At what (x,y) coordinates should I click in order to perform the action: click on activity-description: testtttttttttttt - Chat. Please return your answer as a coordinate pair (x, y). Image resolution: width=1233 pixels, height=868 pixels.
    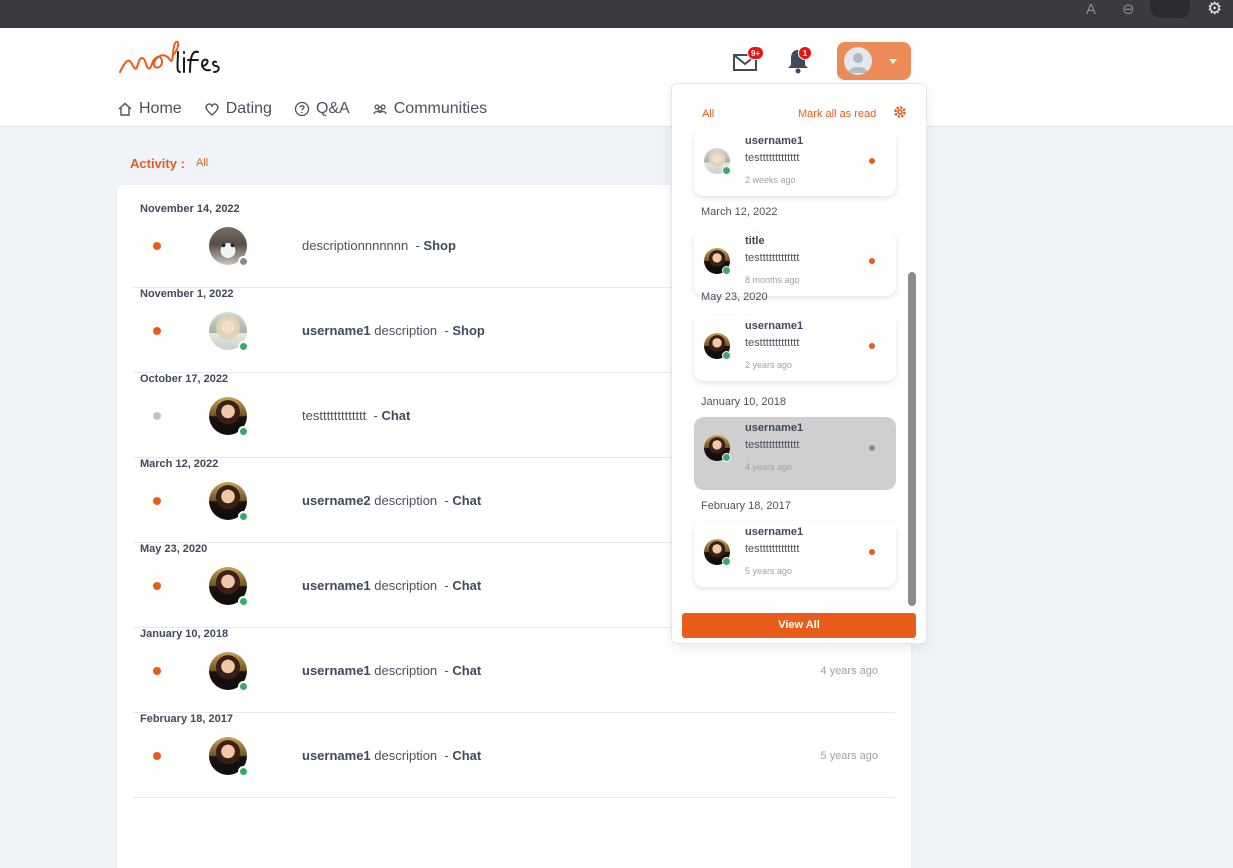
    Looking at the image, I should click on (356, 415).